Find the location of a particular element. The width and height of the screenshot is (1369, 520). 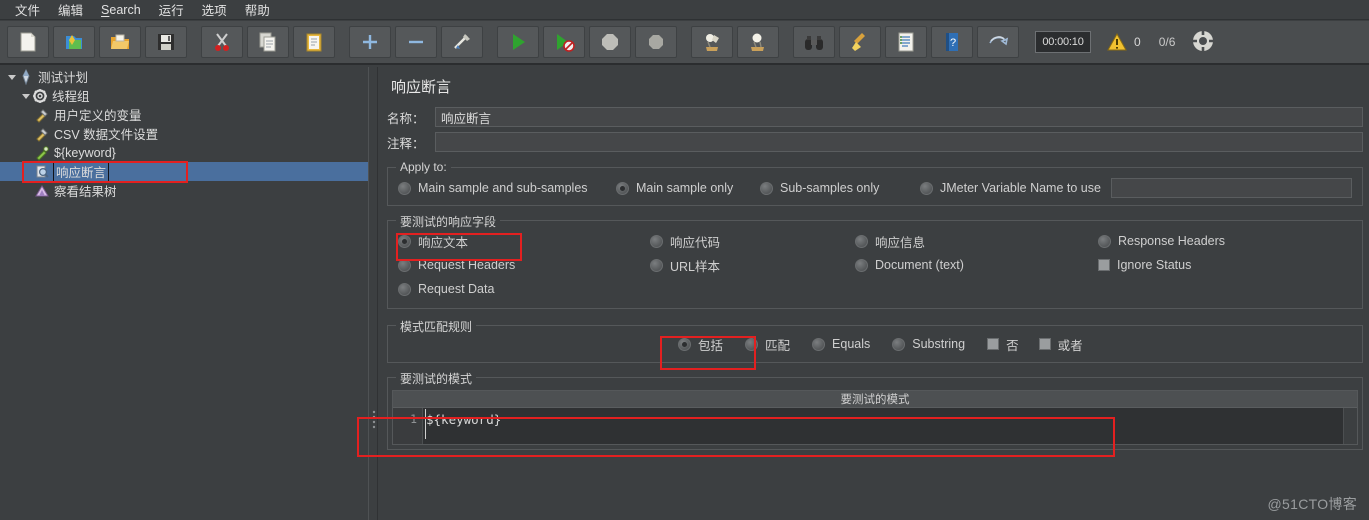

radio-jmeter-variable-name: JMeter Variable Name to use is located at coordinates (1010, 188).